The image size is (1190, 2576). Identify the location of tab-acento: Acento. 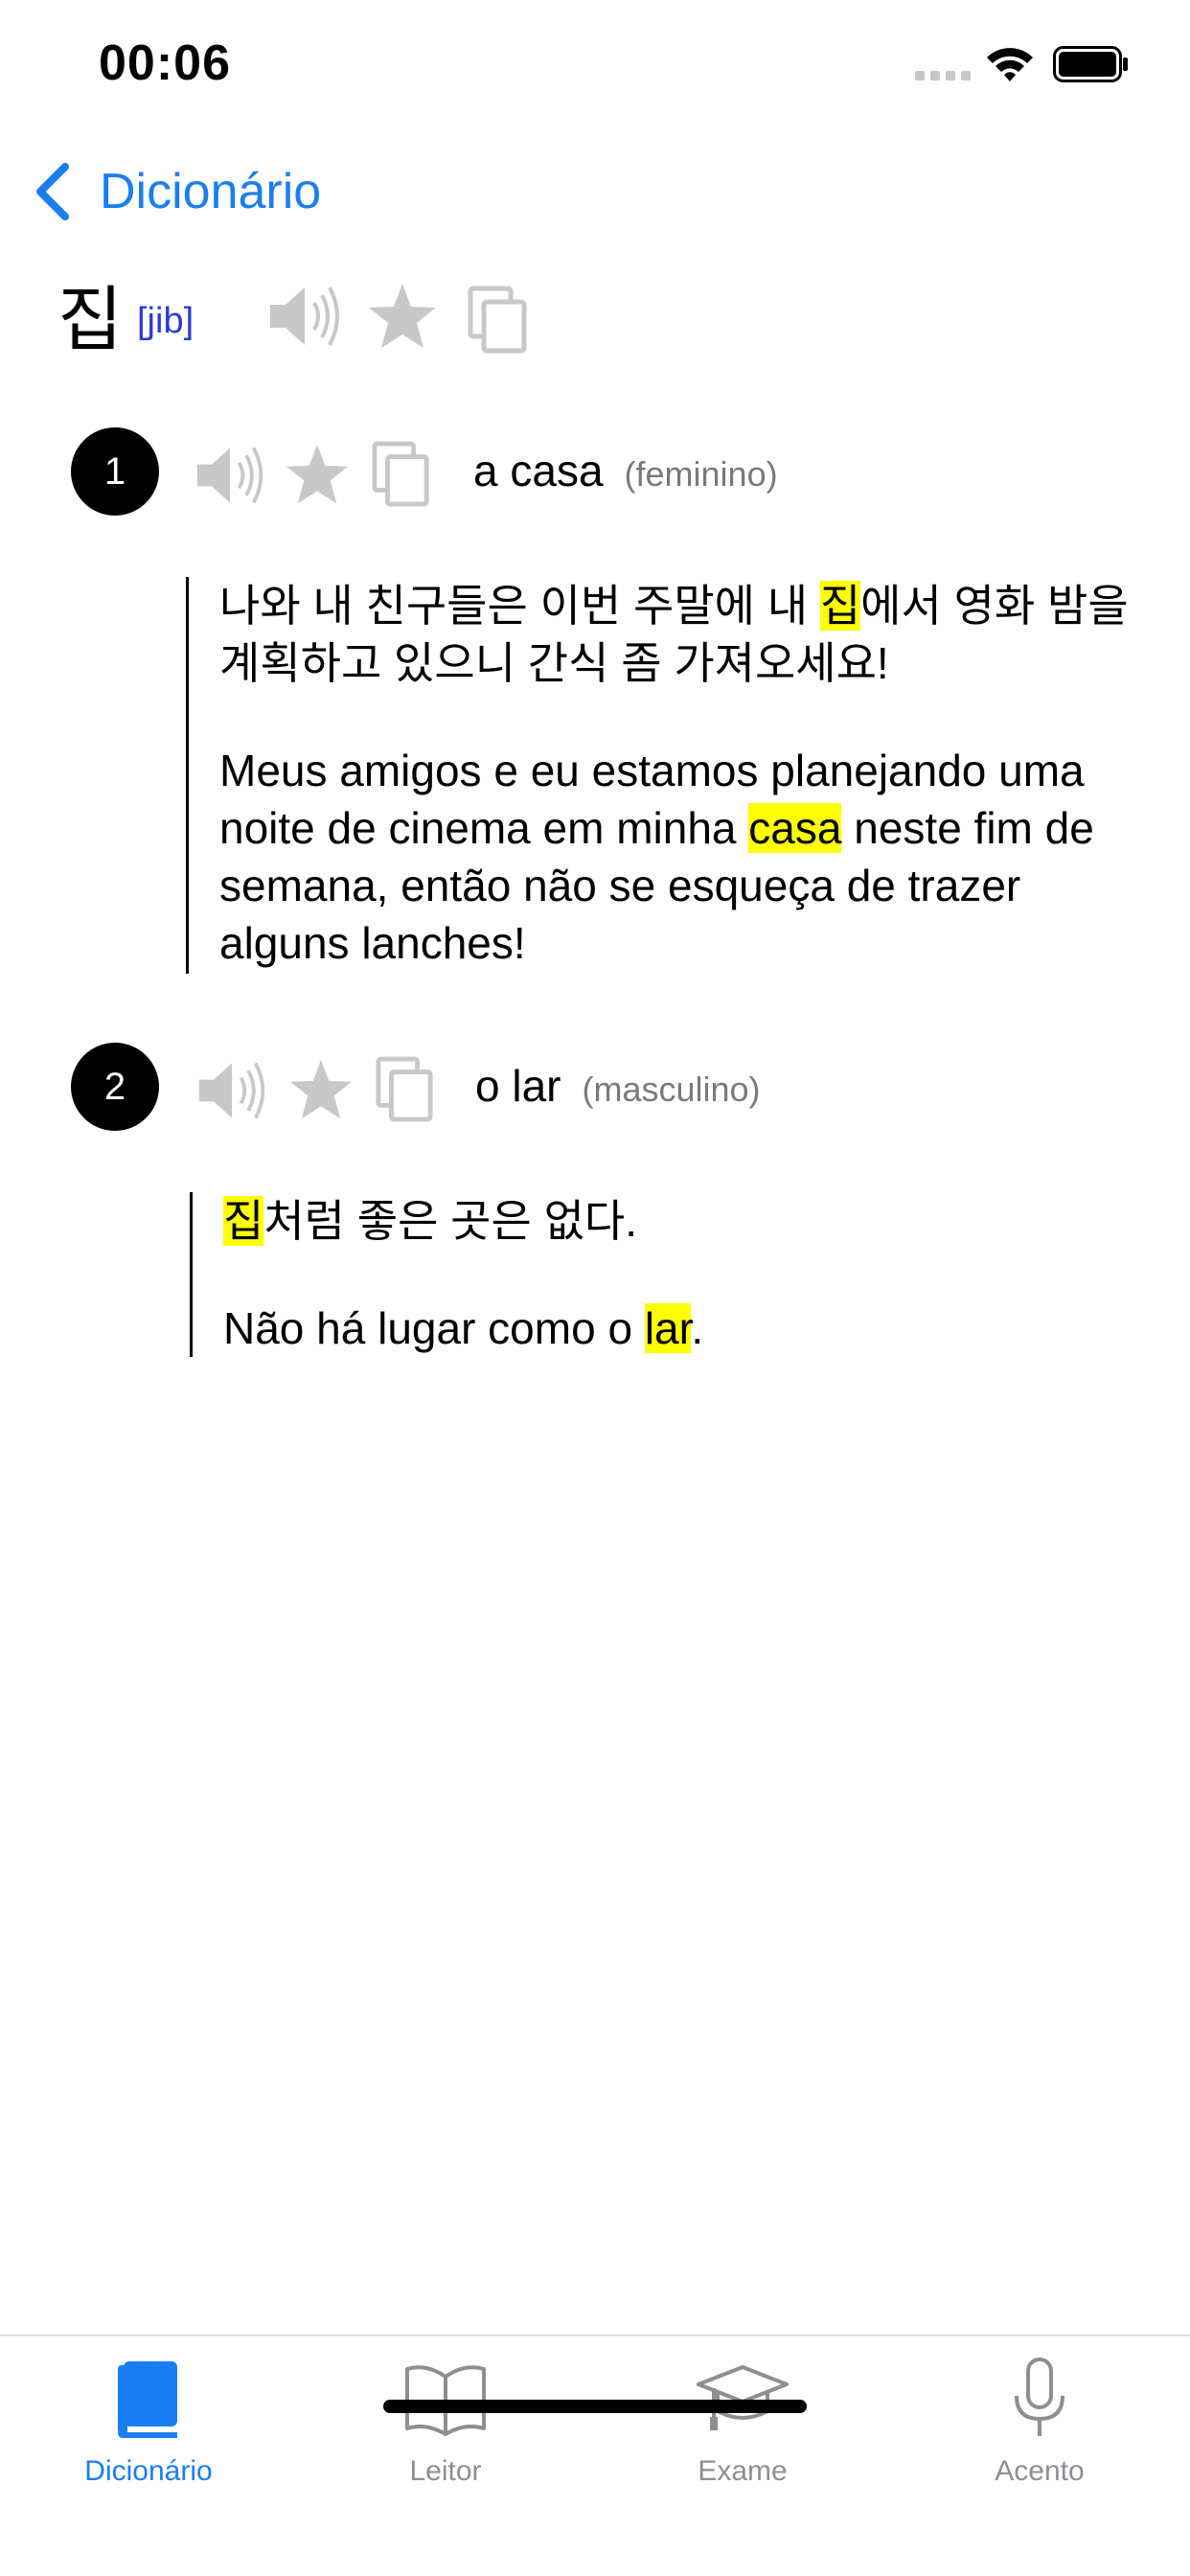
(1039, 2417).